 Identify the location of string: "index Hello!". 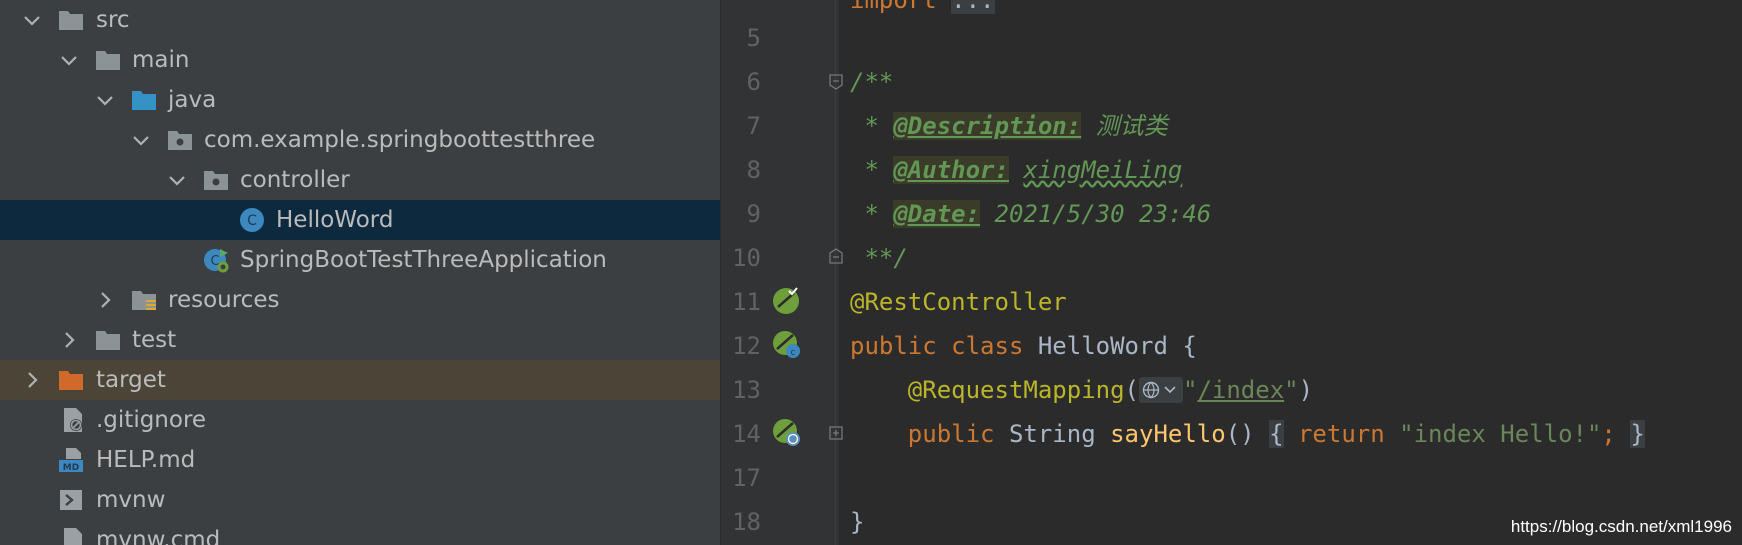
(1500, 434).